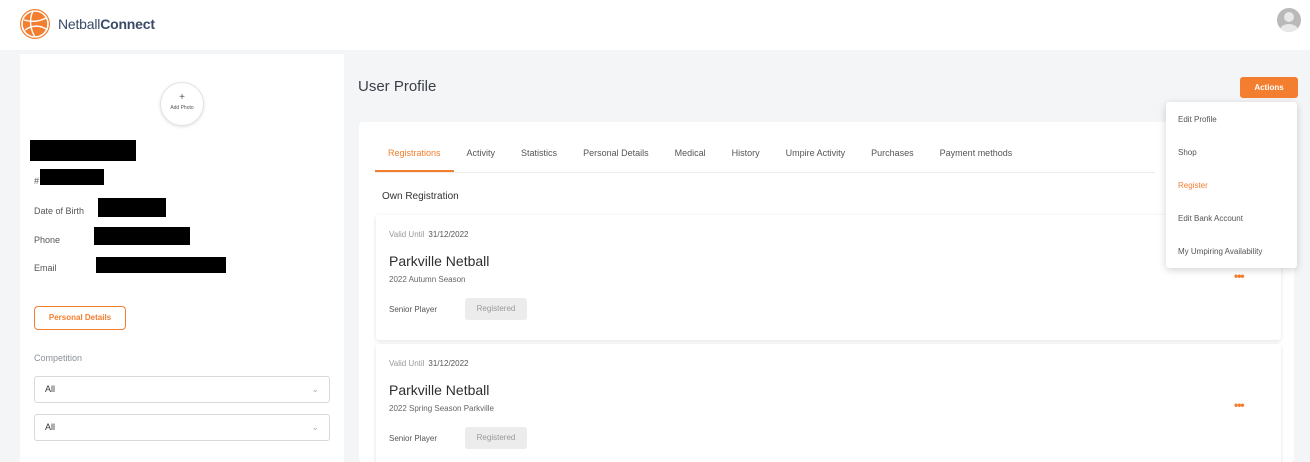 The width and height of the screenshot is (1310, 462). What do you see at coordinates (427, 279) in the screenshot?
I see `season-name: 2022 Autumn Season` at bounding box center [427, 279].